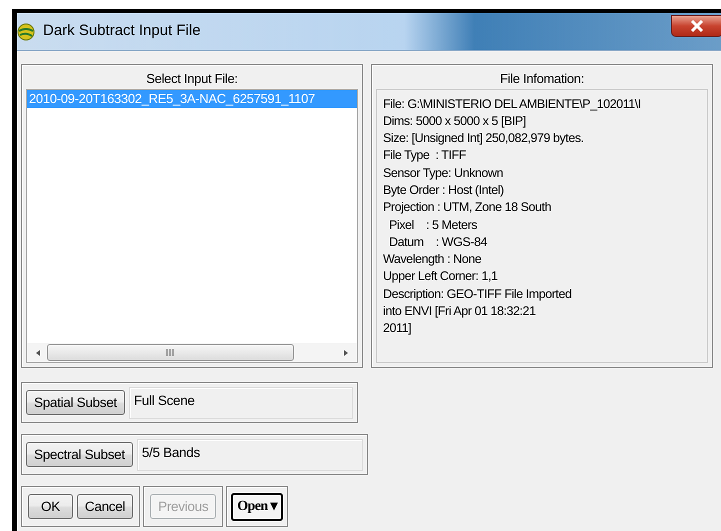 Image resolution: width=721 pixels, height=531 pixels. Describe the element at coordinates (75, 402) in the screenshot. I see `subset-button: Spatial Subset` at that location.